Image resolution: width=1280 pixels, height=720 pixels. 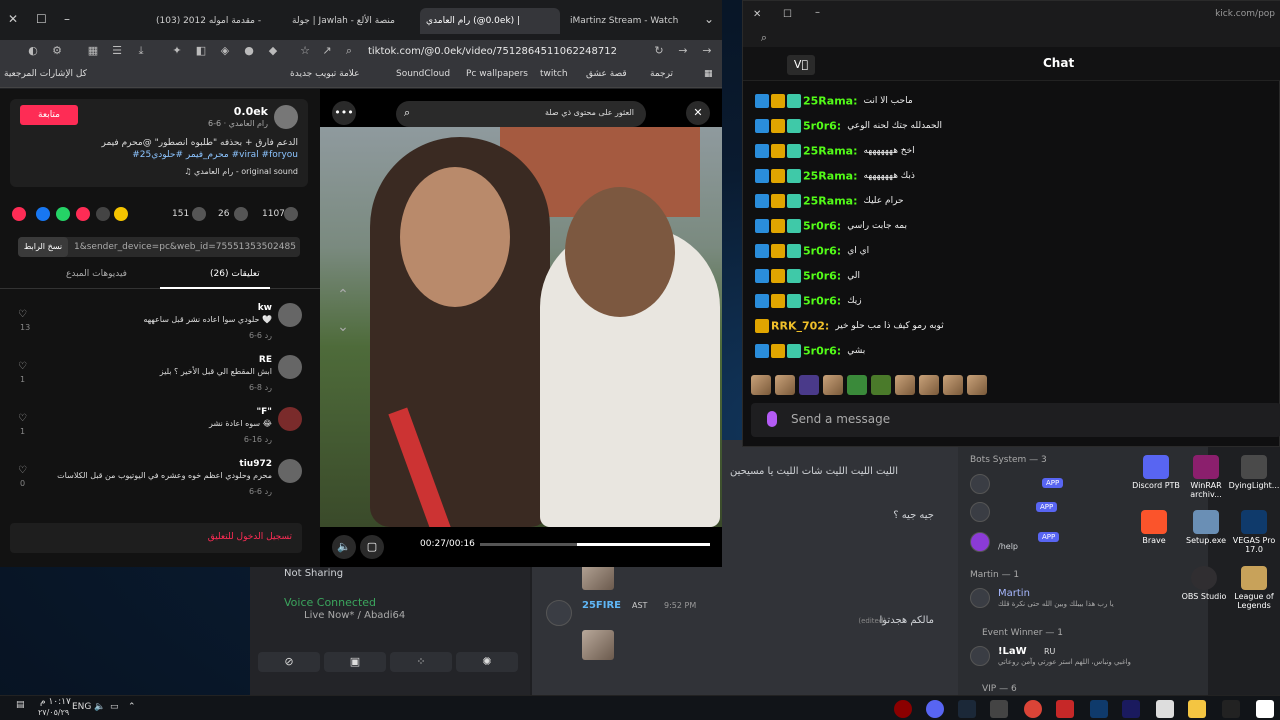 What do you see at coordinates (260, 387) in the screenshot?
I see `comment-meta: 6-8 رد` at bounding box center [260, 387].